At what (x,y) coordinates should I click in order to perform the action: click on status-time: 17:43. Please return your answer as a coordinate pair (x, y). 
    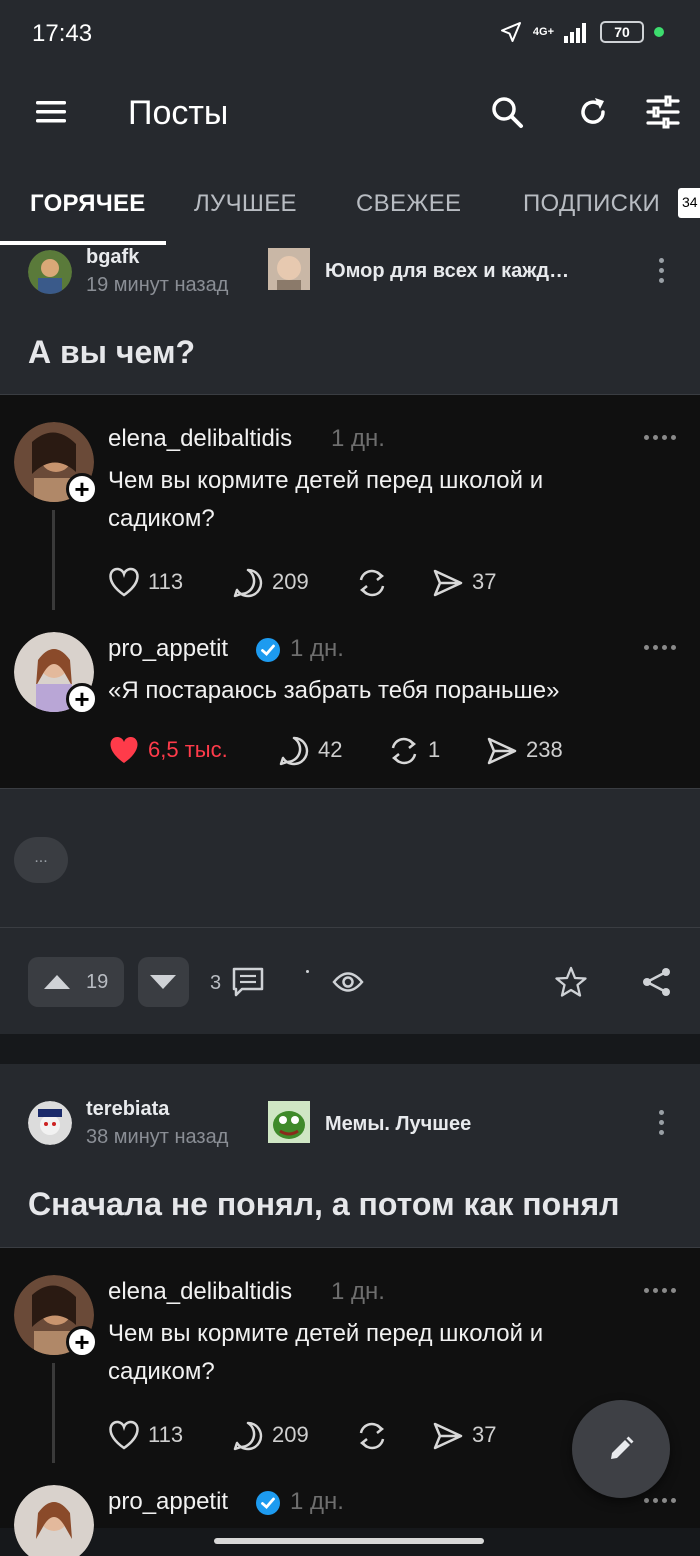
    Looking at the image, I should click on (62, 33).